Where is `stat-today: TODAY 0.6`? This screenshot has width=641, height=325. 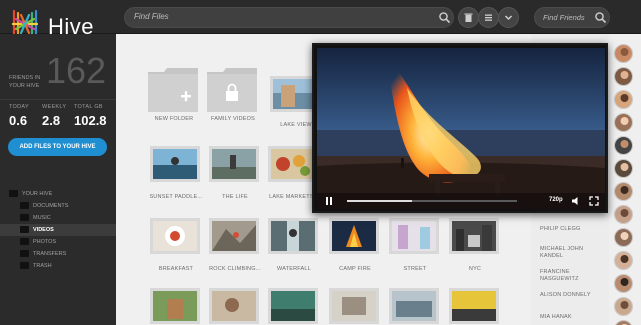
stat-today: TODAY 0.6 is located at coordinates (19, 116).